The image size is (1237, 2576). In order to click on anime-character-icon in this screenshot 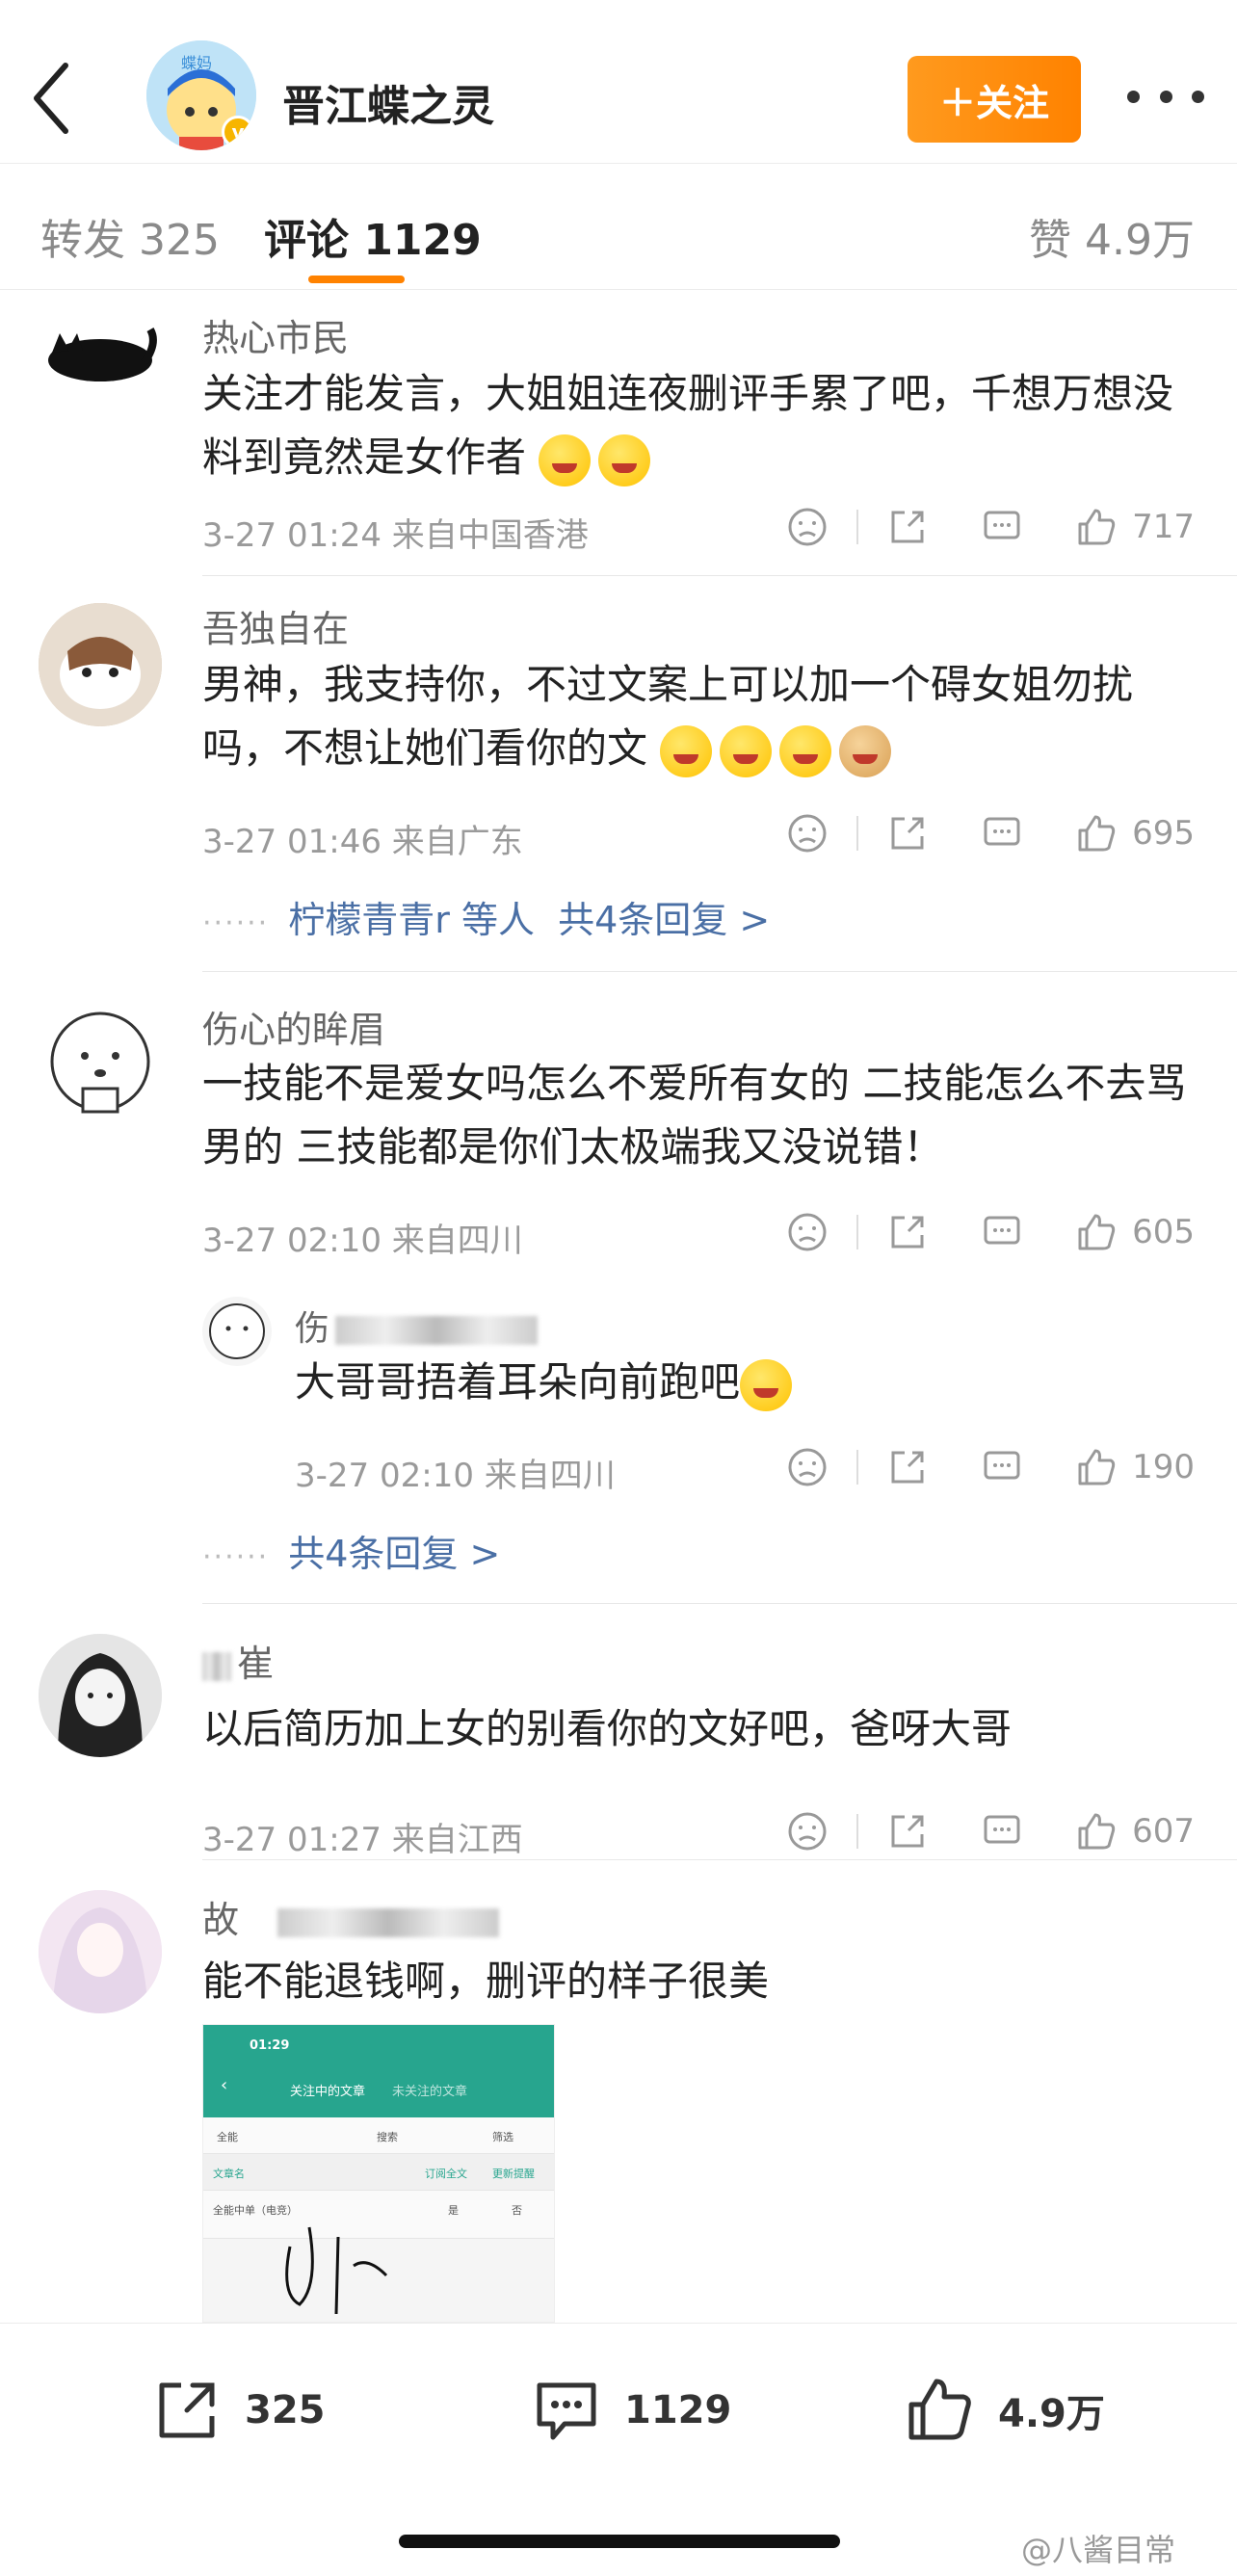, I will do `click(100, 1951)`.